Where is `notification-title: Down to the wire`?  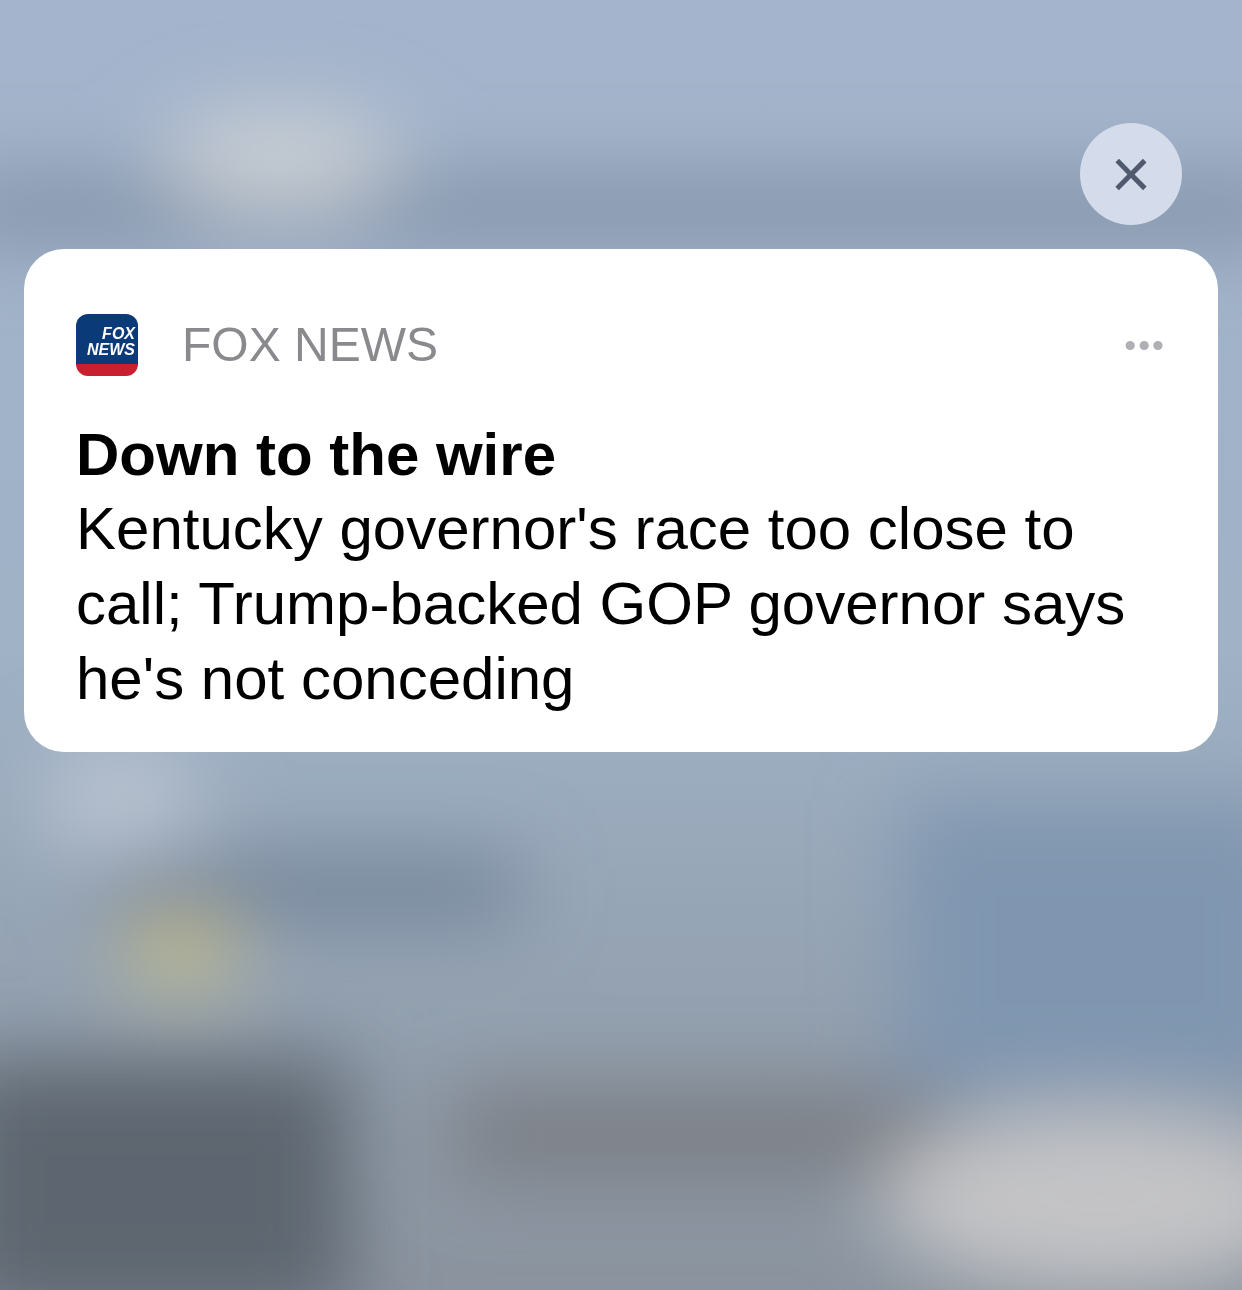 notification-title: Down to the wire is located at coordinates (316, 455).